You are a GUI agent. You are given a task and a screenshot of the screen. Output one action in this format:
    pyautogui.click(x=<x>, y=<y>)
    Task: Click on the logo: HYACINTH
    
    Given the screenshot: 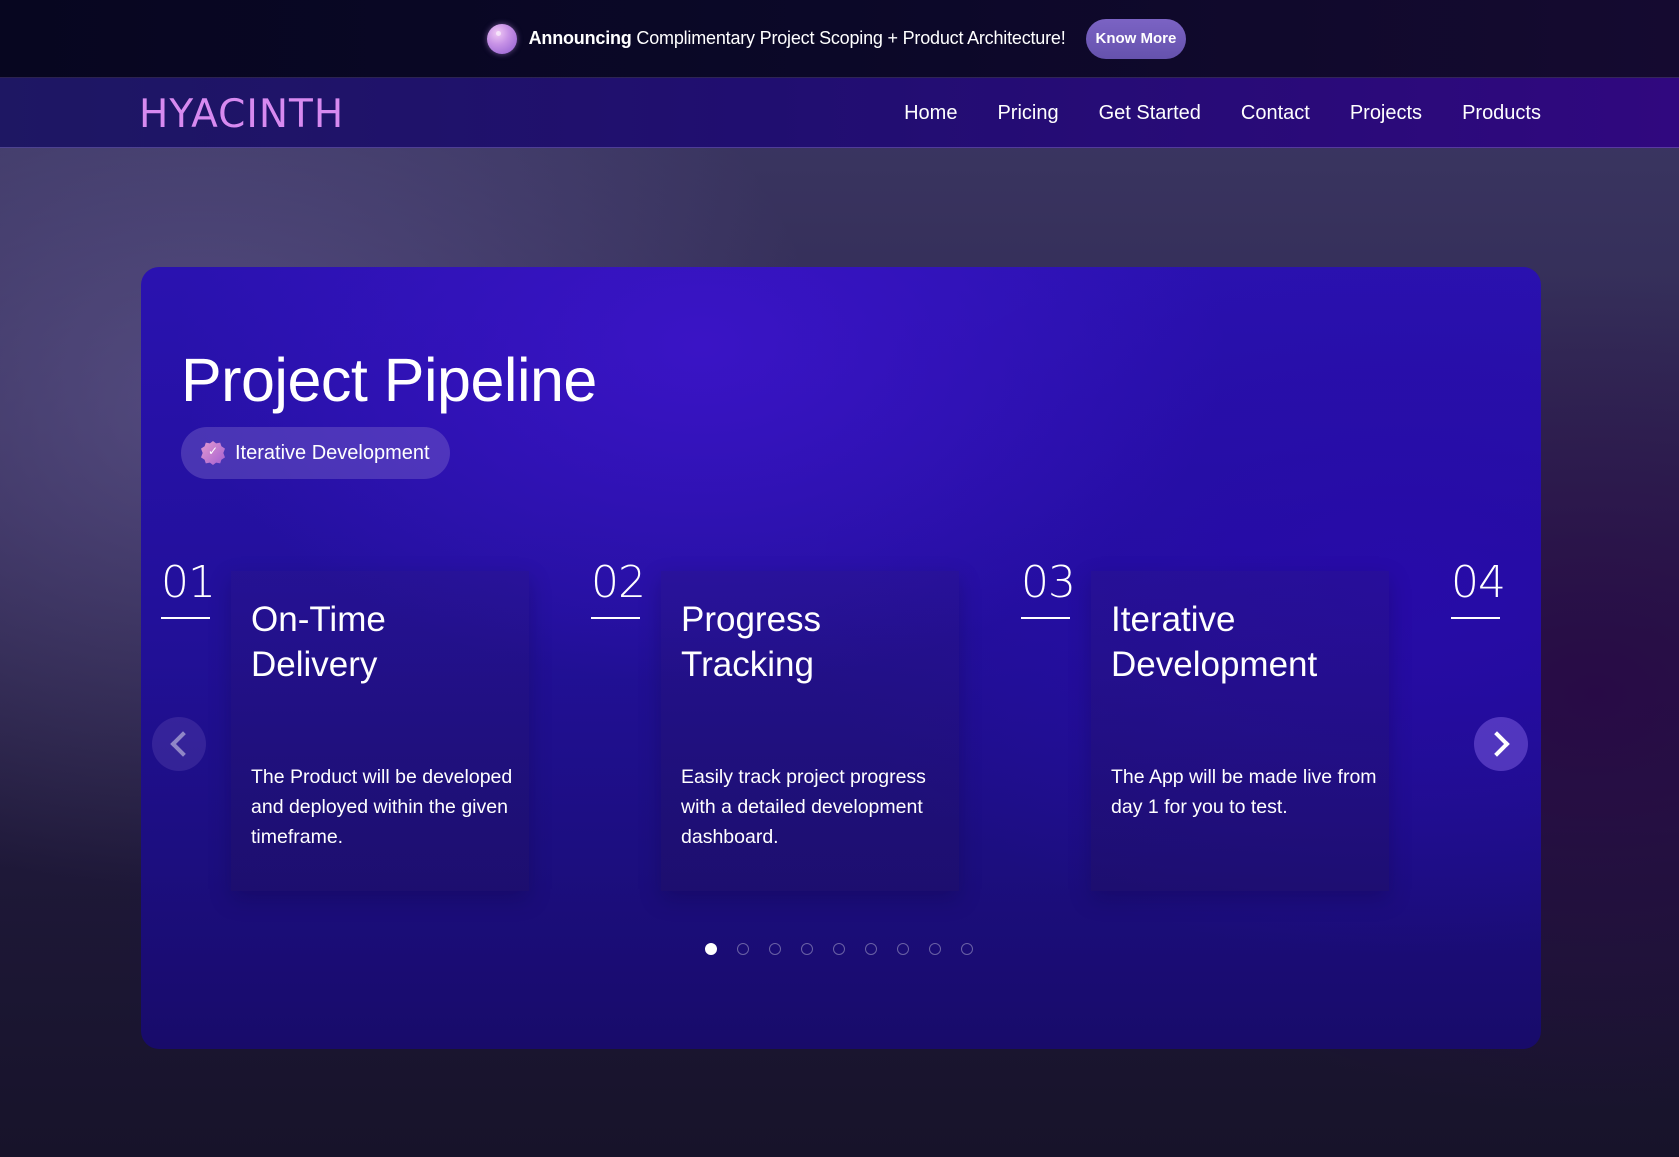 What is the action you would take?
    pyautogui.click(x=241, y=114)
    